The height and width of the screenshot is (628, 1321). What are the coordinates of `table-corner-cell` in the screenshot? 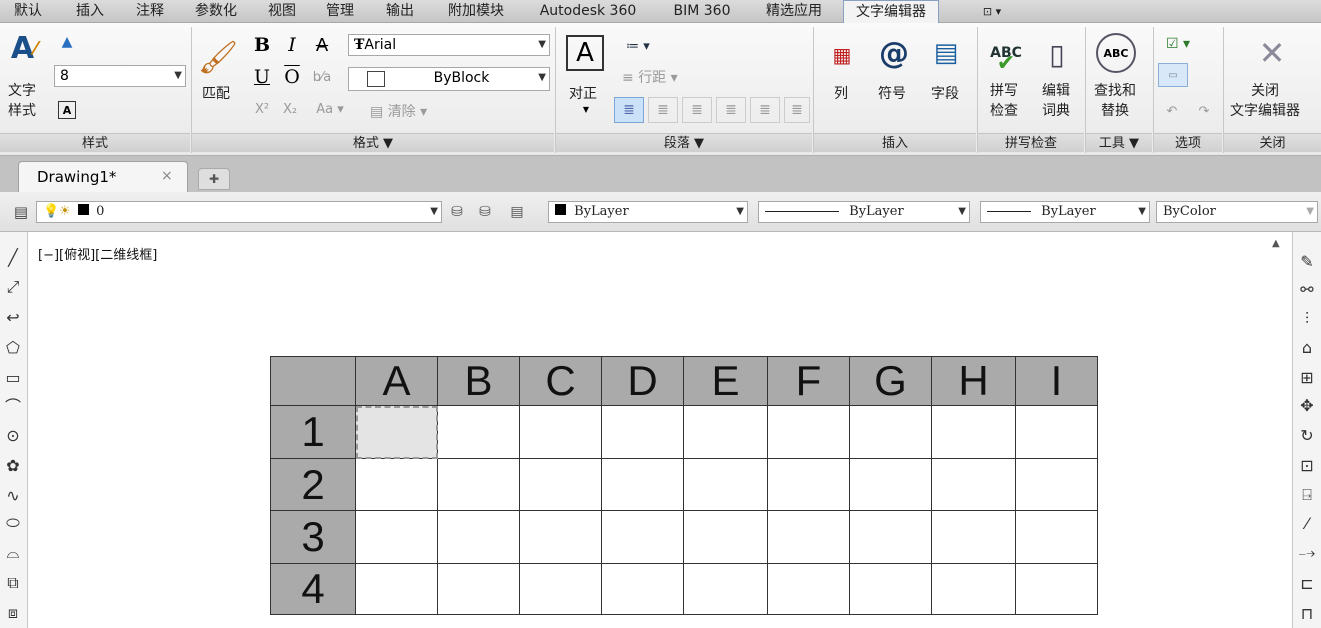 It's located at (313, 381).